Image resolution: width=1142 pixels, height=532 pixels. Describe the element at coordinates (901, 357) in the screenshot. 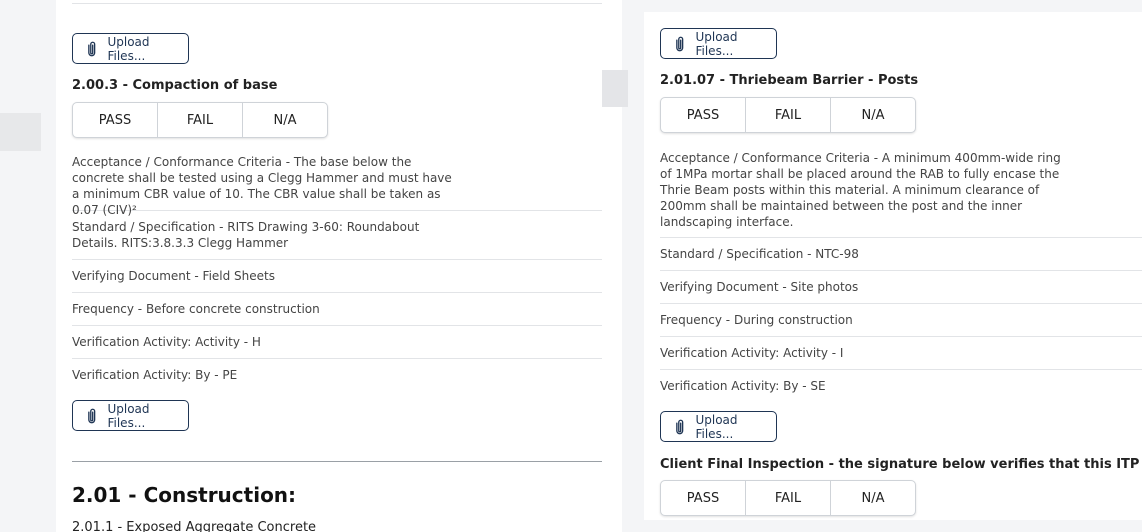

I see `verification-activity: Verification Activity: Activity - I` at that location.